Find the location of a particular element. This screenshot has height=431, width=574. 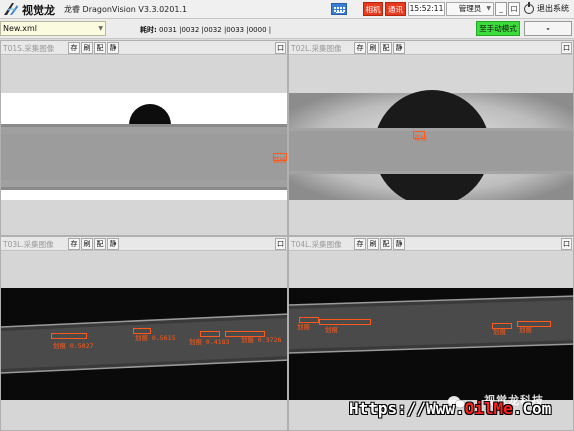

power-icon is located at coordinates (529, 8).